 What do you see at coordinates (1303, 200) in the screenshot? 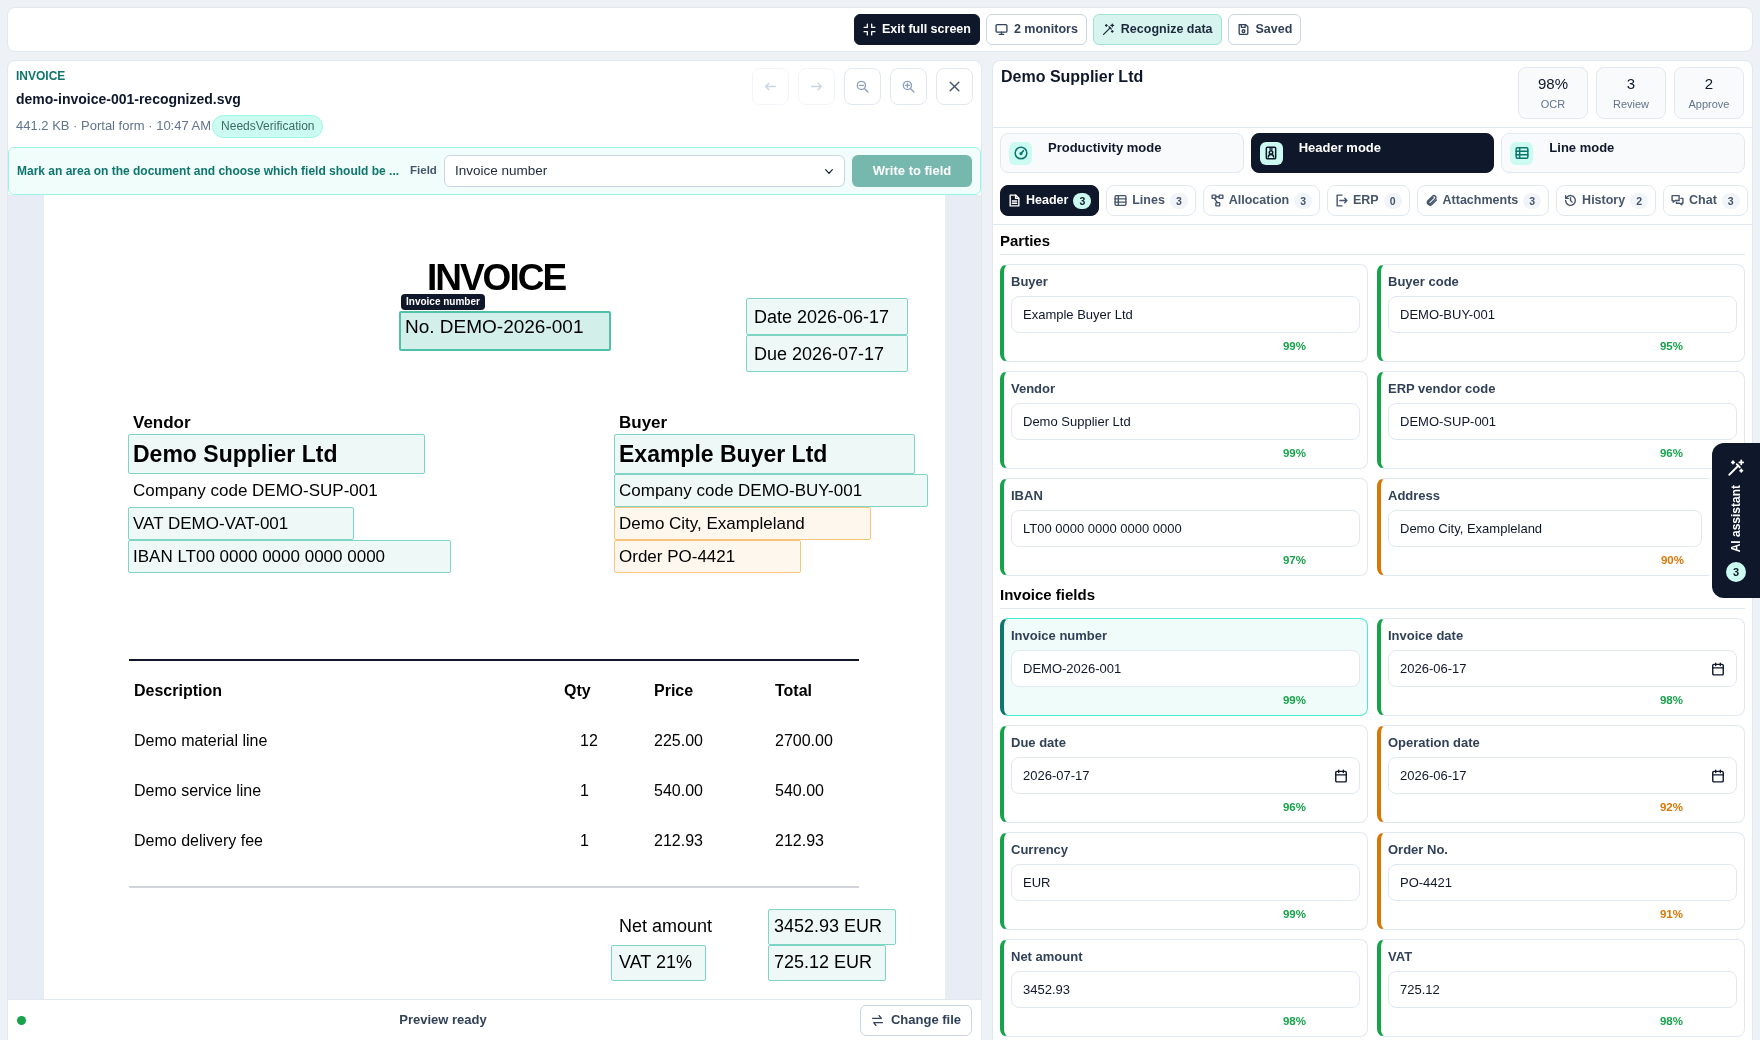
I see `count-badge: 3` at bounding box center [1303, 200].